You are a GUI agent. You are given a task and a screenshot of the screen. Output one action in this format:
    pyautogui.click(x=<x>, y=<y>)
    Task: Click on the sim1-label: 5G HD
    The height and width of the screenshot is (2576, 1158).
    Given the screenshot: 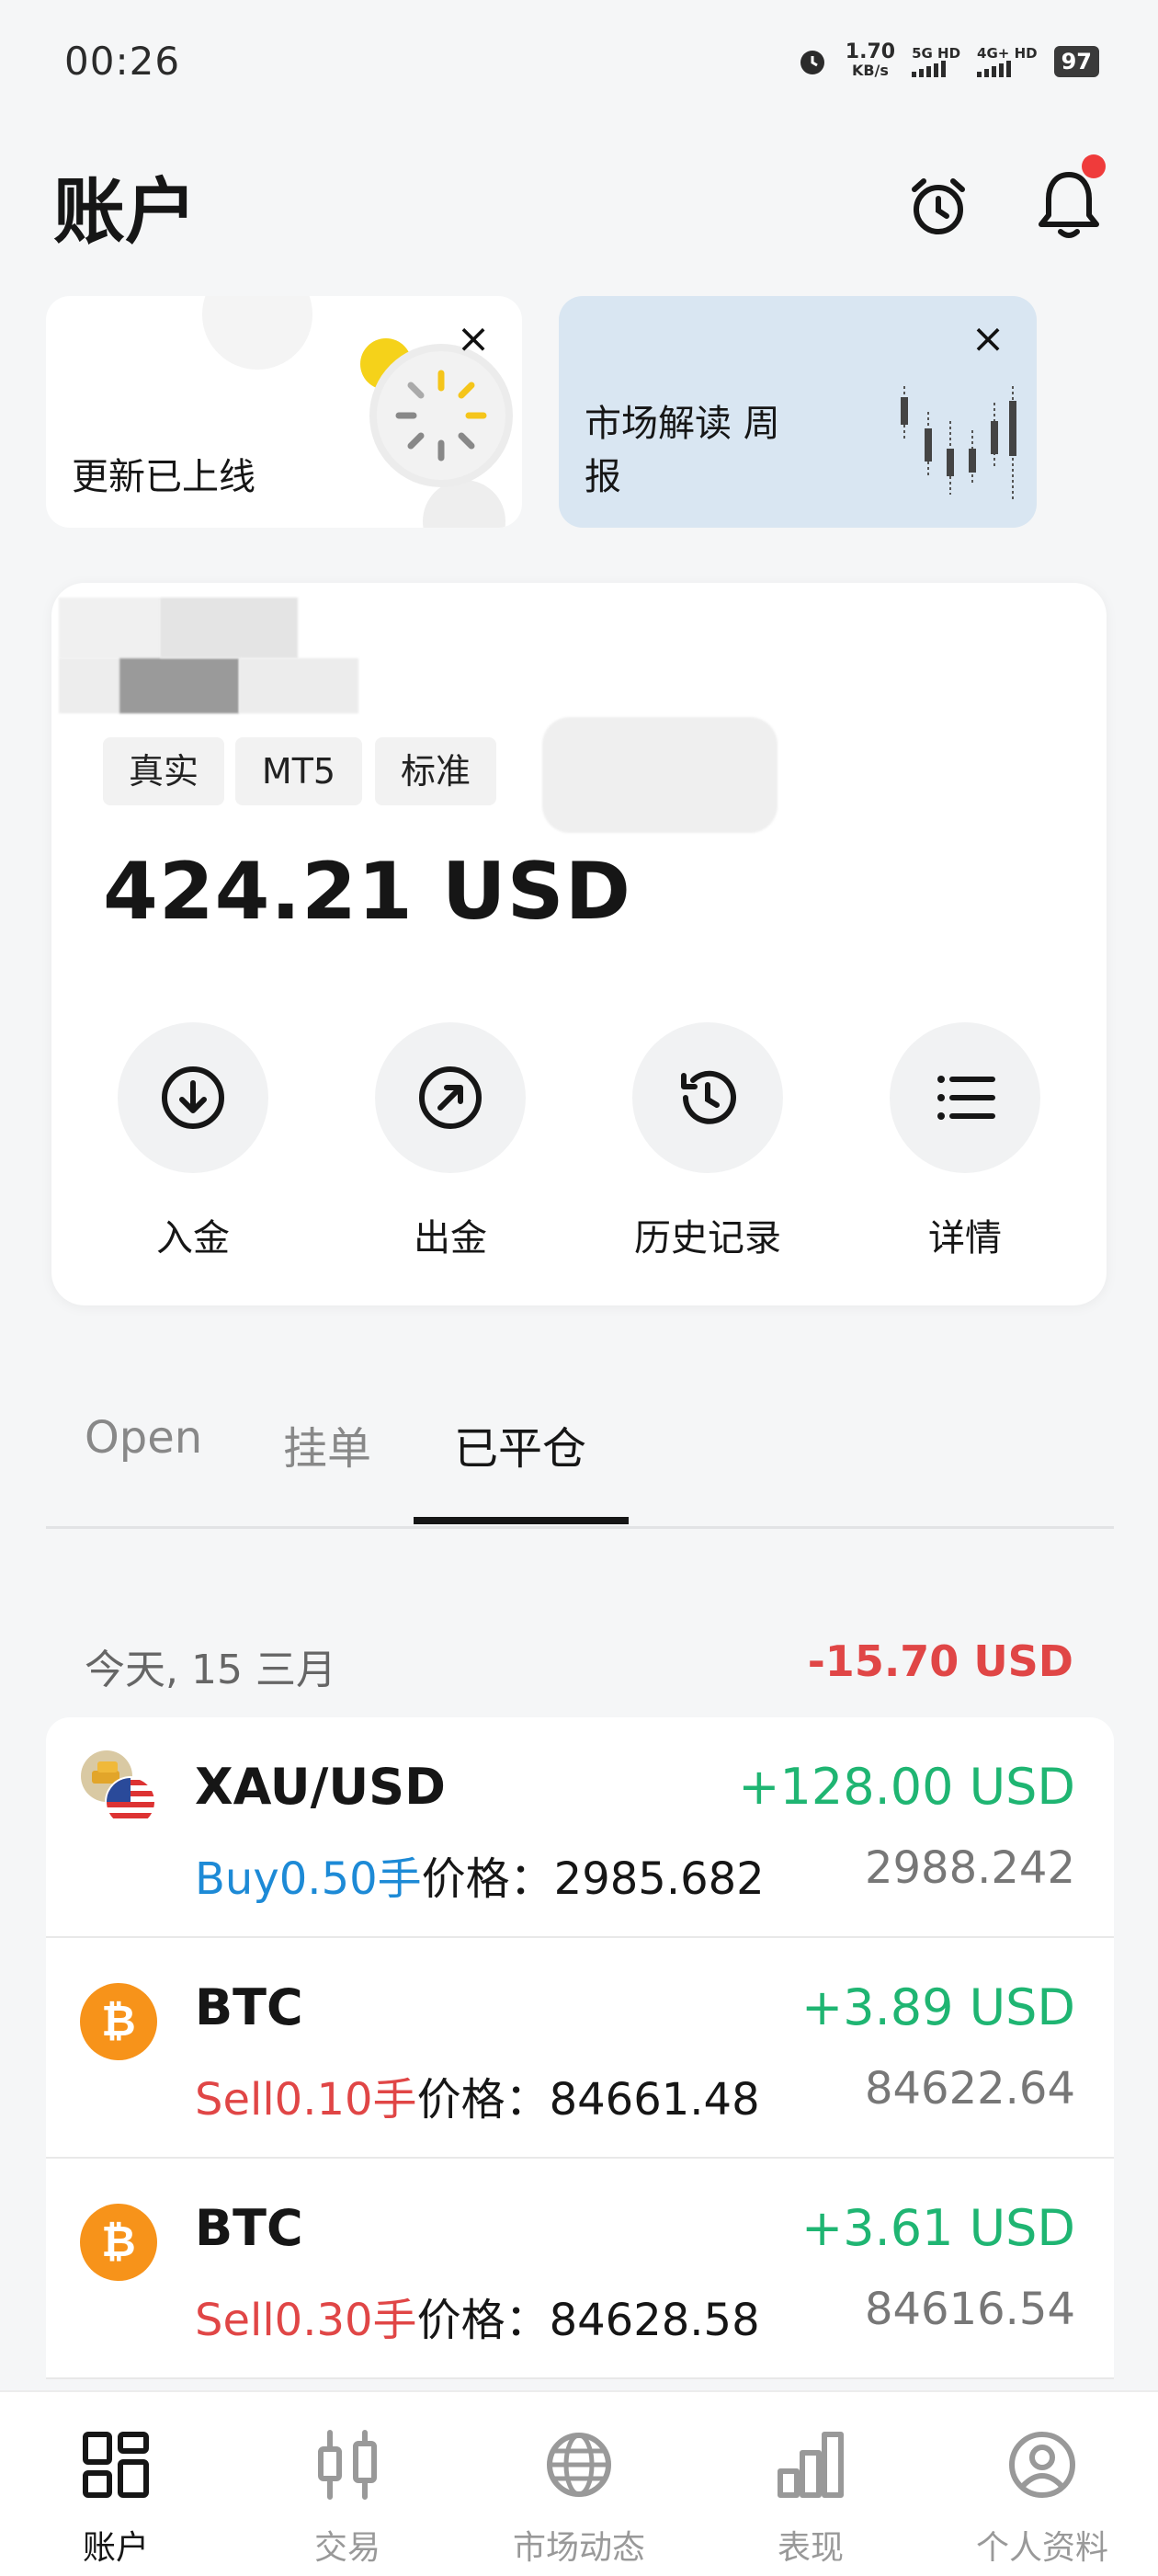 What is the action you would take?
    pyautogui.click(x=937, y=53)
    